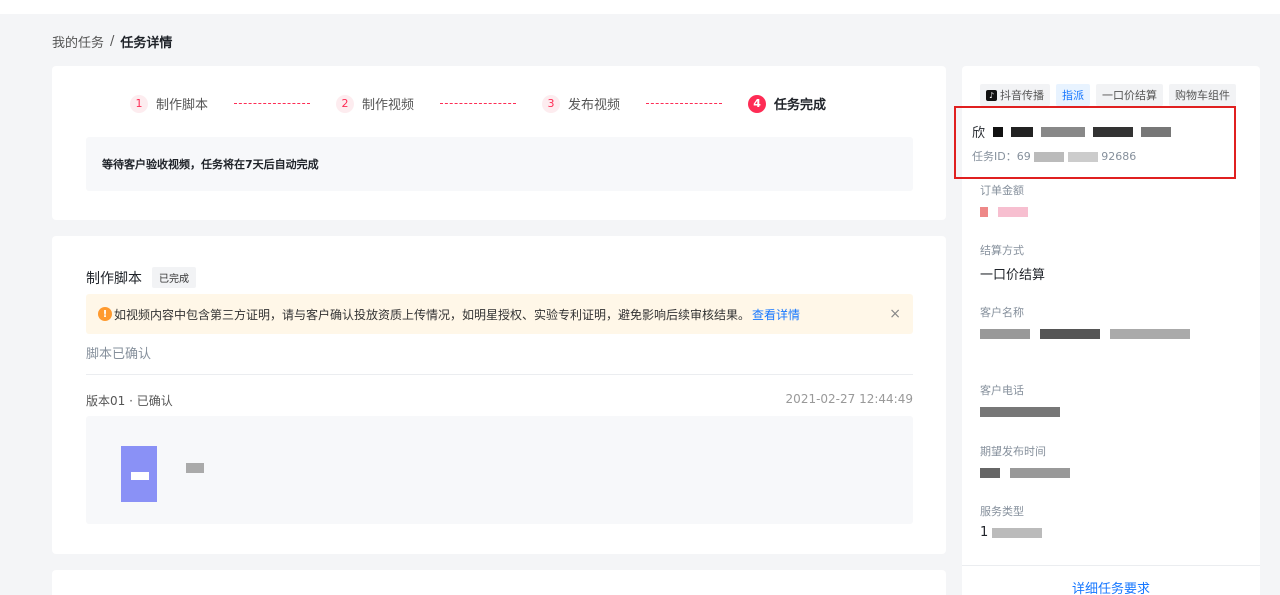  What do you see at coordinates (1073, 95) in the screenshot?
I see `tag-assign: 指派` at bounding box center [1073, 95].